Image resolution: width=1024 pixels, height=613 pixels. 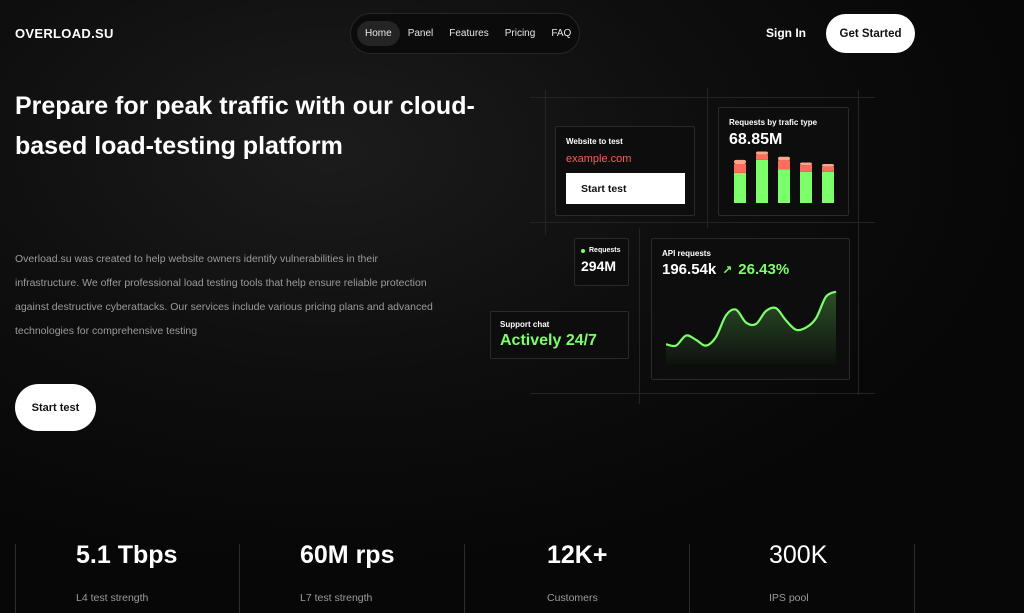 What do you see at coordinates (378, 33) in the screenshot?
I see `nav-home: Home` at bounding box center [378, 33].